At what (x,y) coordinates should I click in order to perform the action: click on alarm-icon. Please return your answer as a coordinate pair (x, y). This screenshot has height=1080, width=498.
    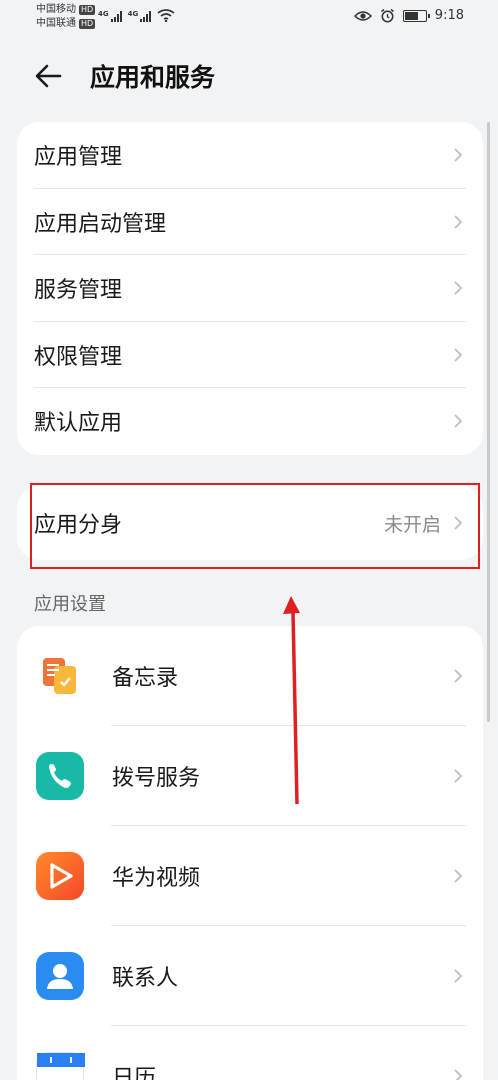
    Looking at the image, I should click on (387, 15).